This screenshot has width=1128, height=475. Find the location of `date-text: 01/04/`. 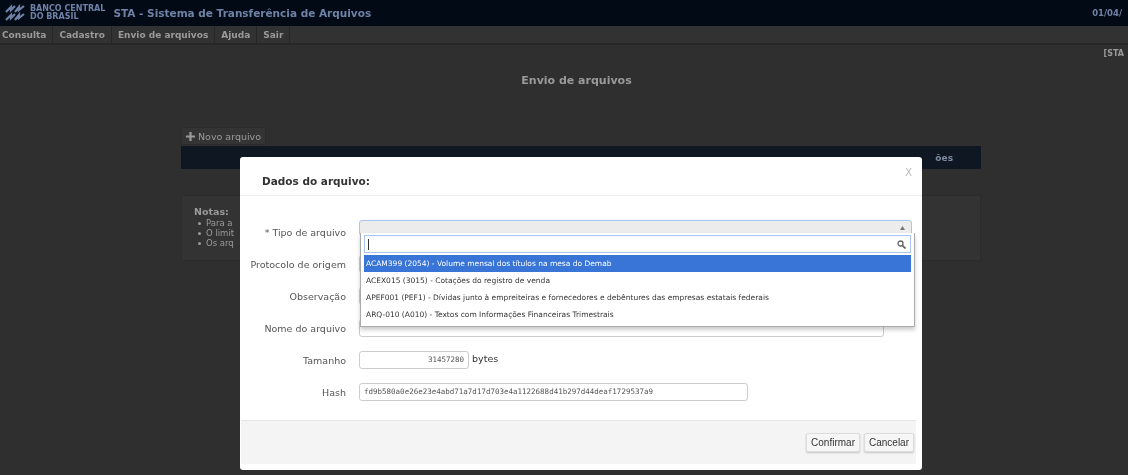

date-text: 01/04/ is located at coordinates (1107, 13).